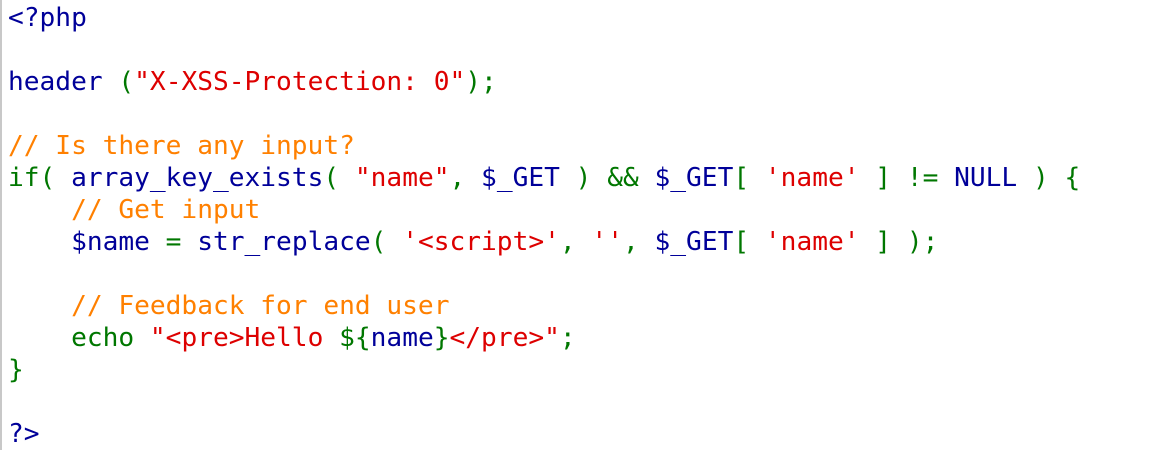 The height and width of the screenshot is (450, 1170). I want to click on code-token: ) {, so click(1056, 178).